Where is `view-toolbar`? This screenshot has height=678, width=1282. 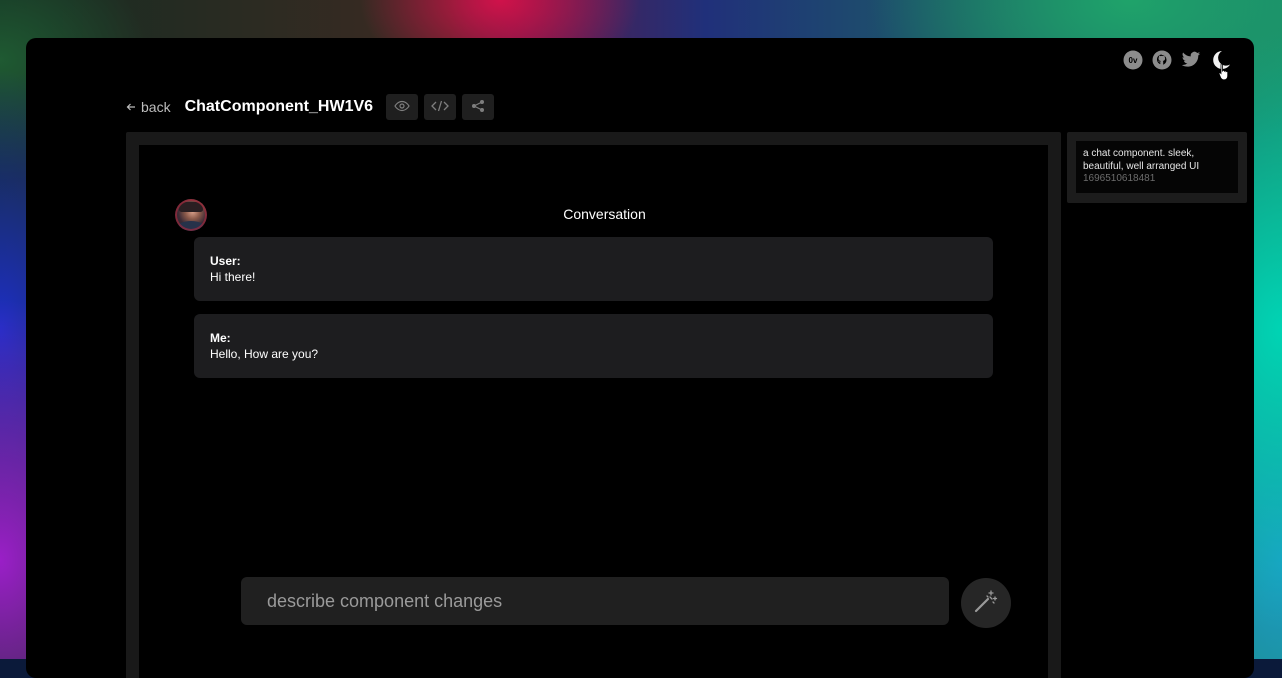
view-toolbar is located at coordinates (440, 107).